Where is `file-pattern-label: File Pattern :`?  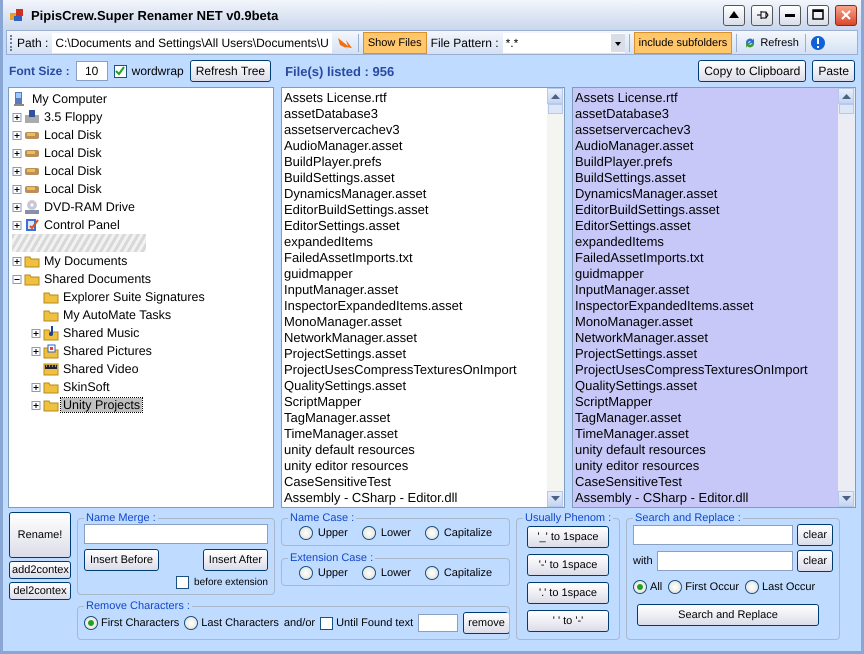 file-pattern-label: File Pattern : is located at coordinates (464, 43).